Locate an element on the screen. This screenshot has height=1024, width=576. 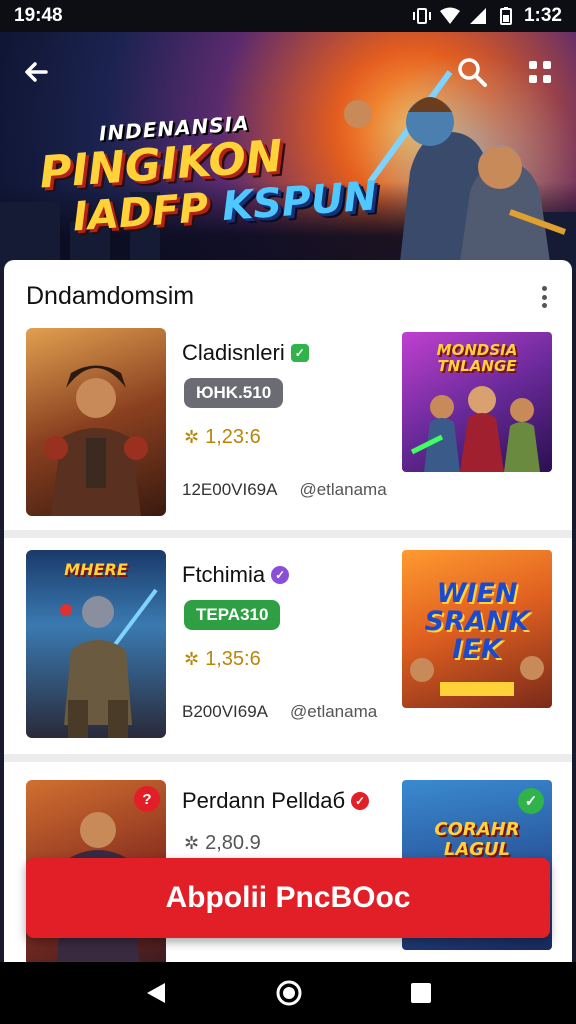
game-title-text: Cladisnleri is located at coordinates (233, 352).